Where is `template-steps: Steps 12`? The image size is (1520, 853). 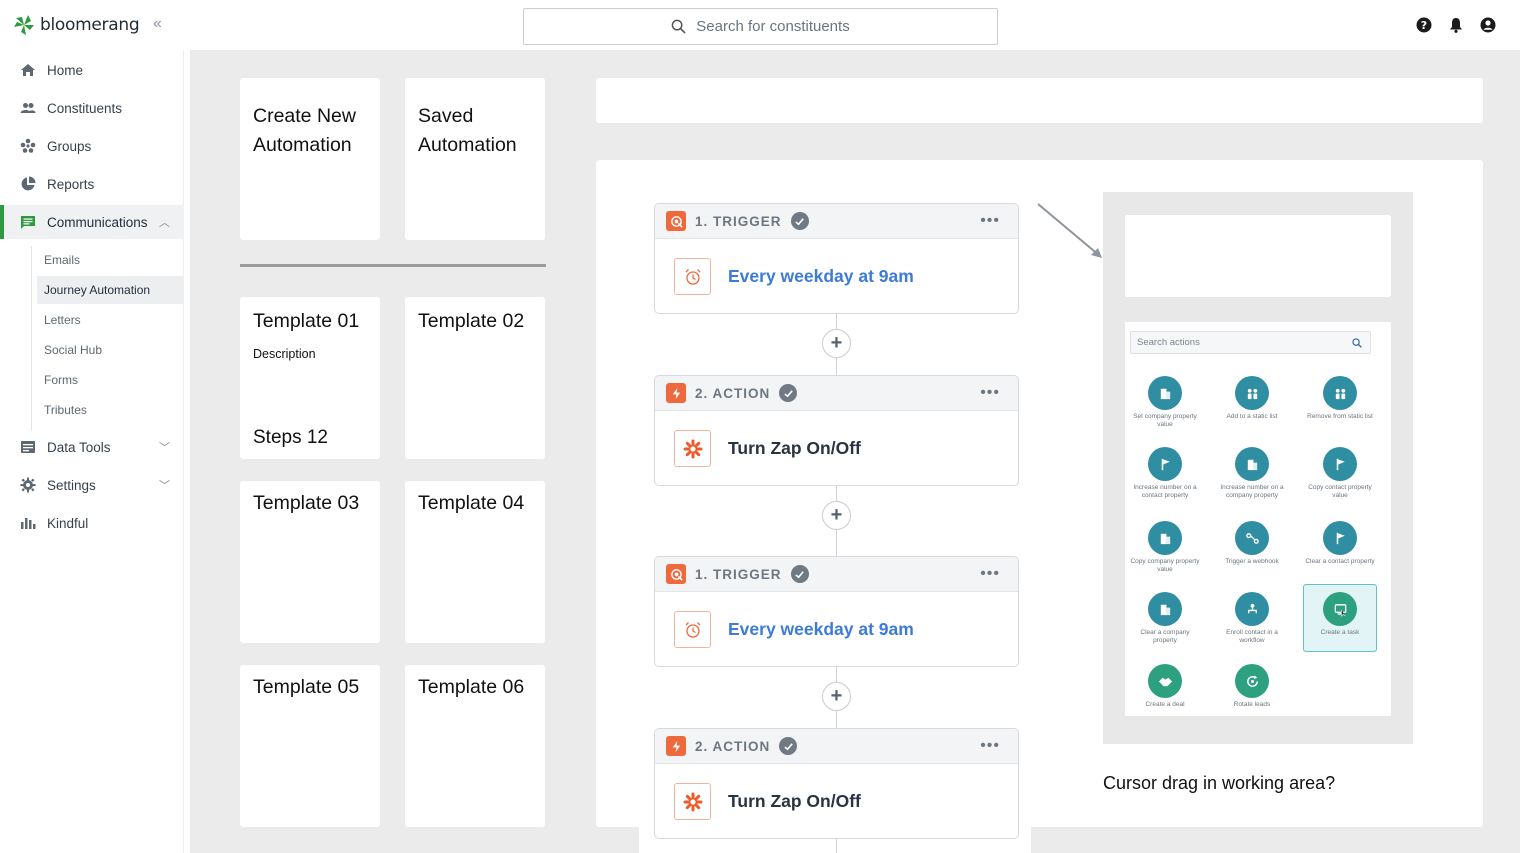
template-steps: Steps 12 is located at coordinates (290, 437).